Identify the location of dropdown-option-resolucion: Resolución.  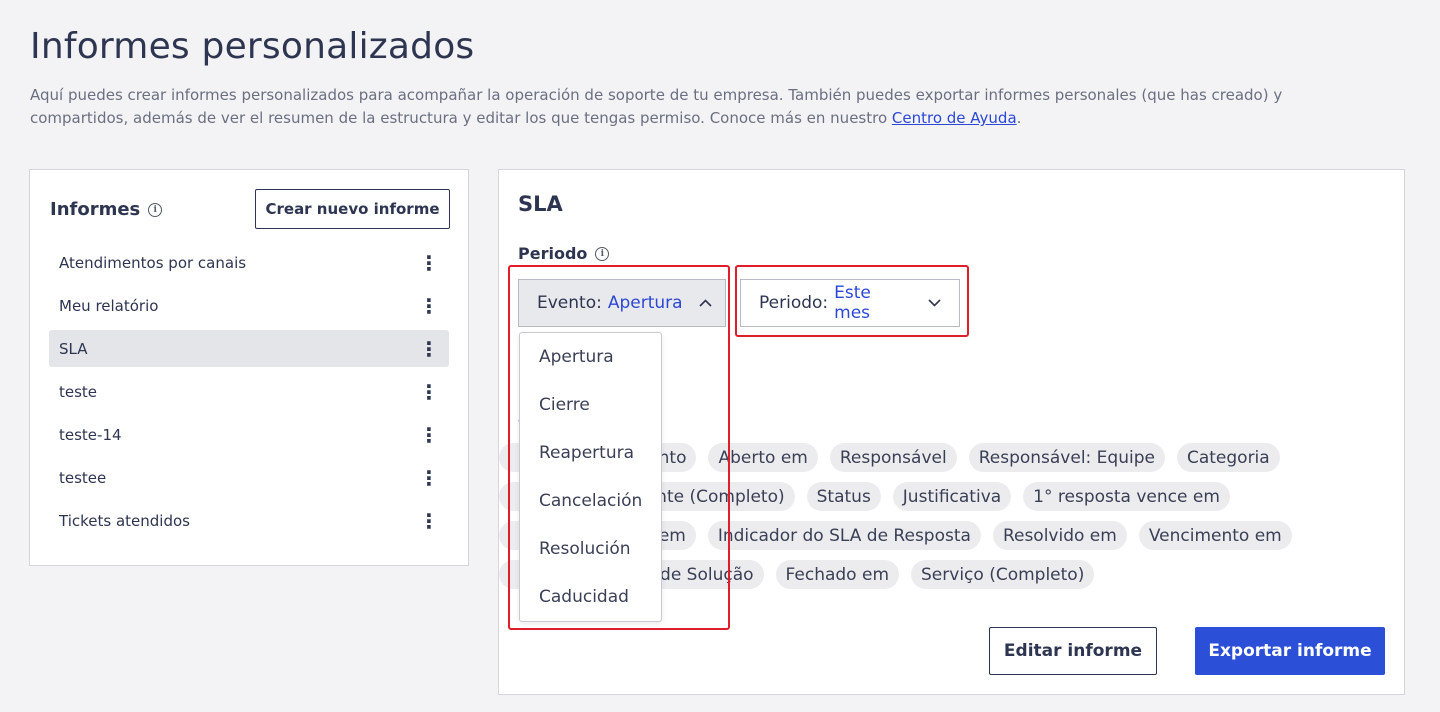
(590, 549).